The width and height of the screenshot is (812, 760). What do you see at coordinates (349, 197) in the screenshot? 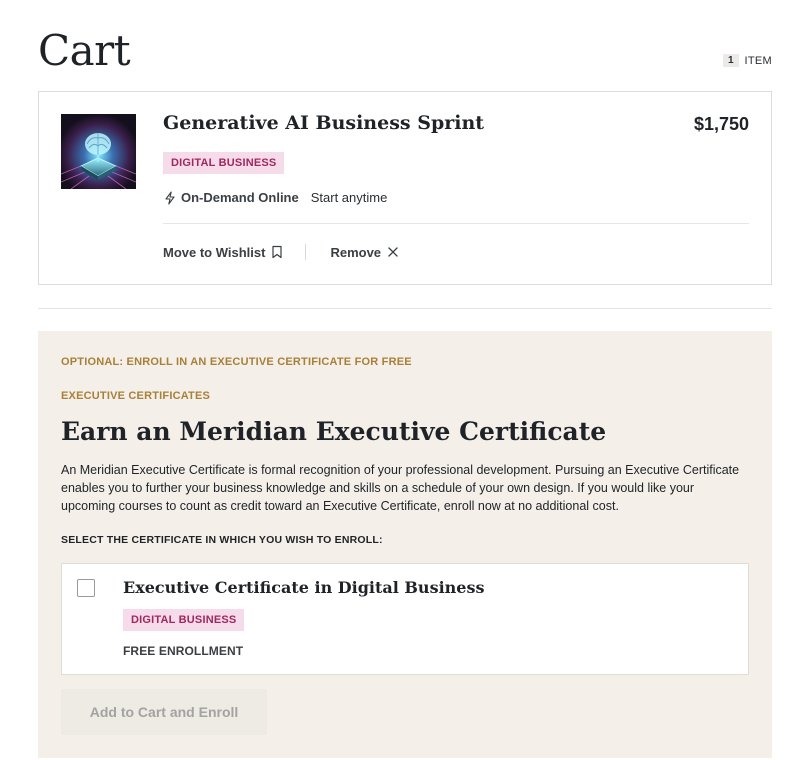
I see `course-schedule: Start anytime` at bounding box center [349, 197].